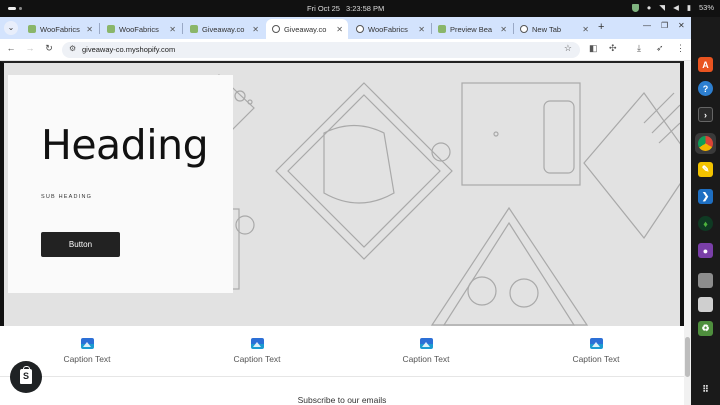 The height and width of the screenshot is (405, 720). What do you see at coordinates (705, 211) in the screenshot?
I see `app-dock: A ? › ✎ ❯ ♦ ● ♻ ⠿` at bounding box center [705, 211].